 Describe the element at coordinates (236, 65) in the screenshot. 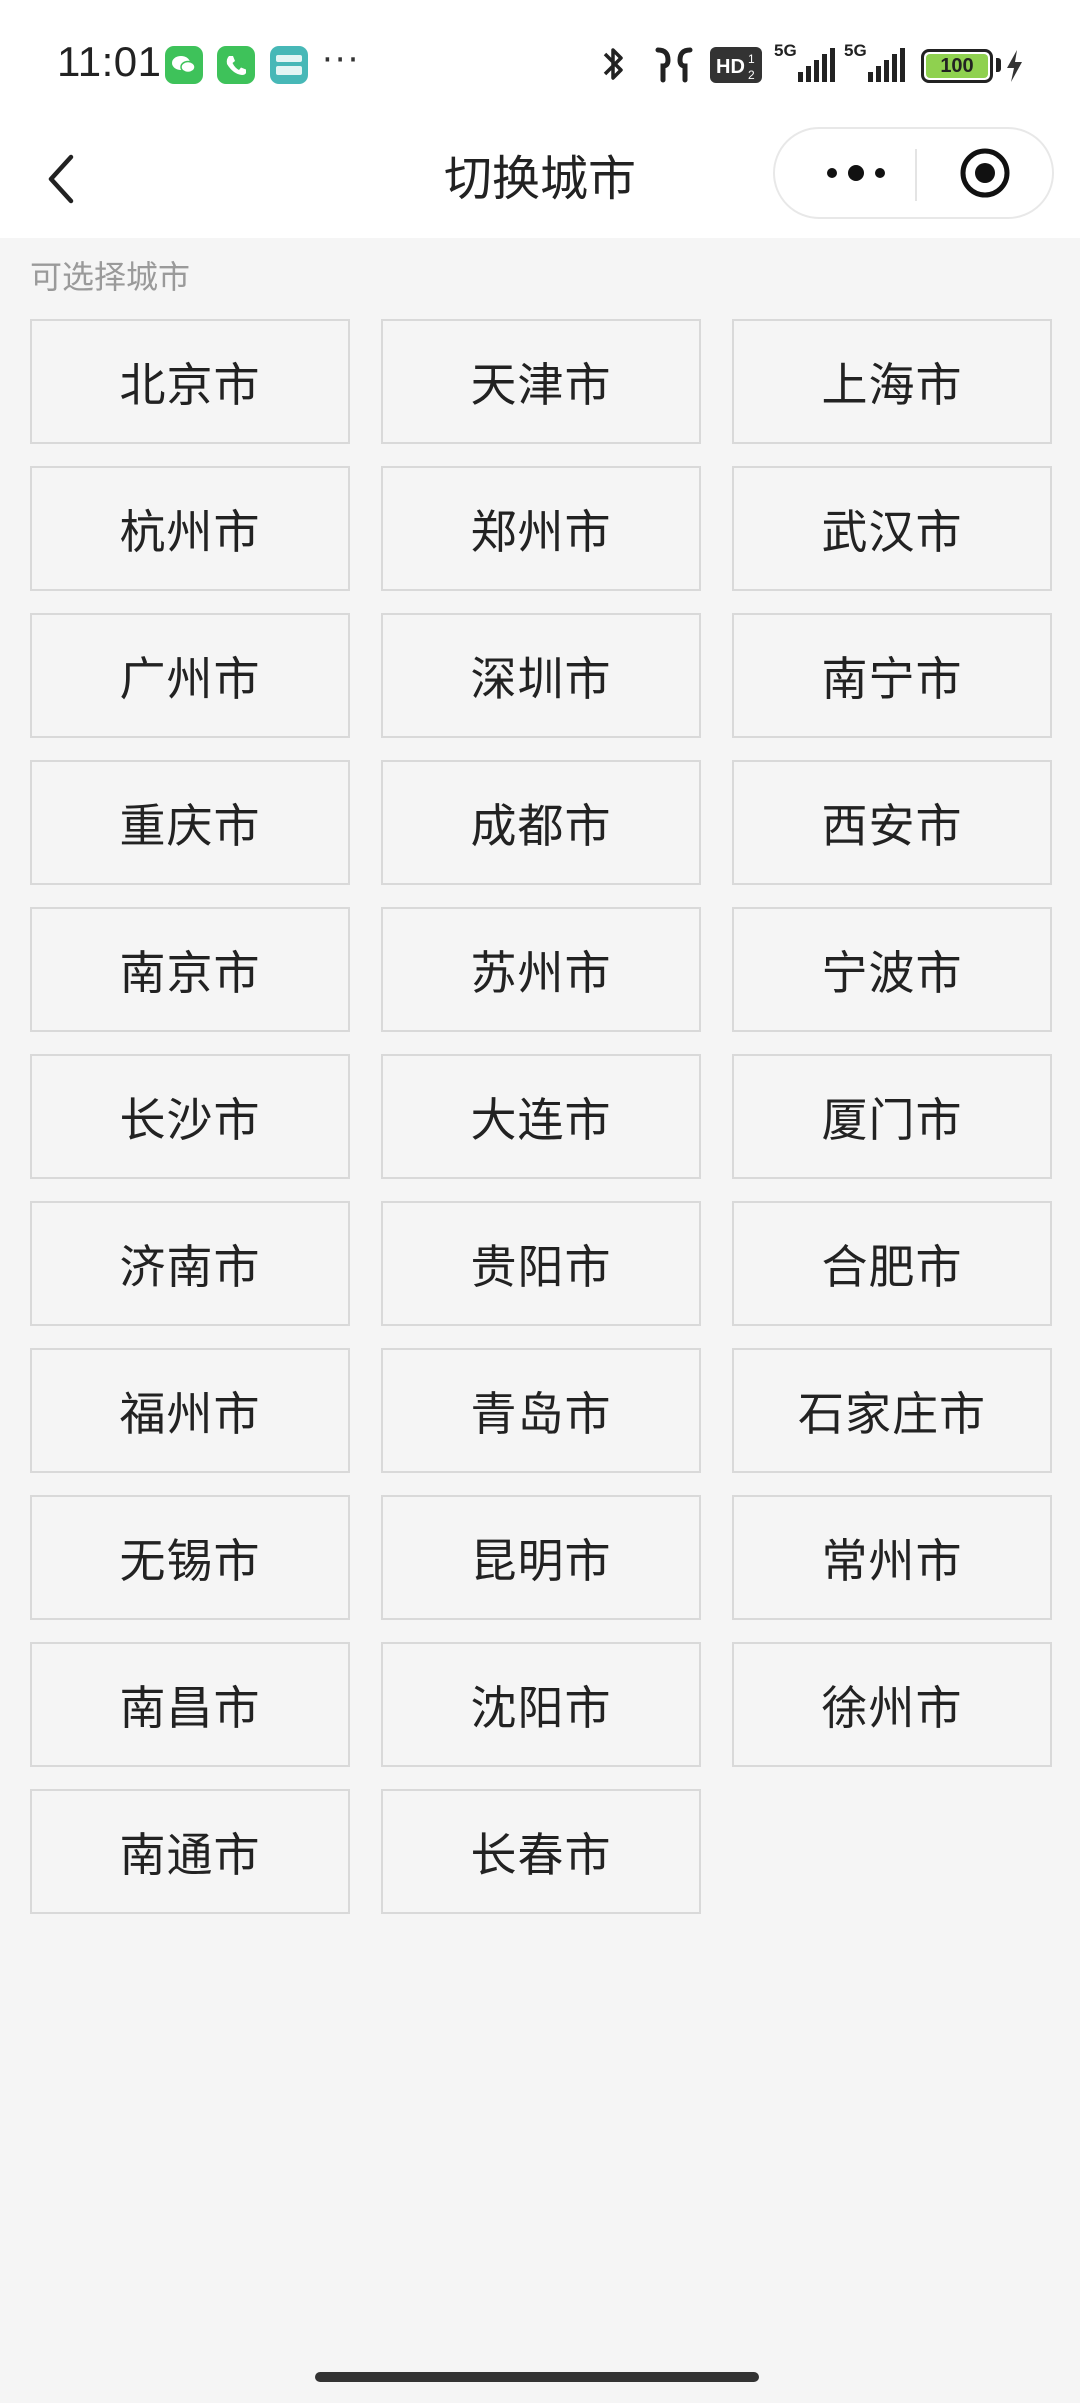

I see `phone-icon` at that location.